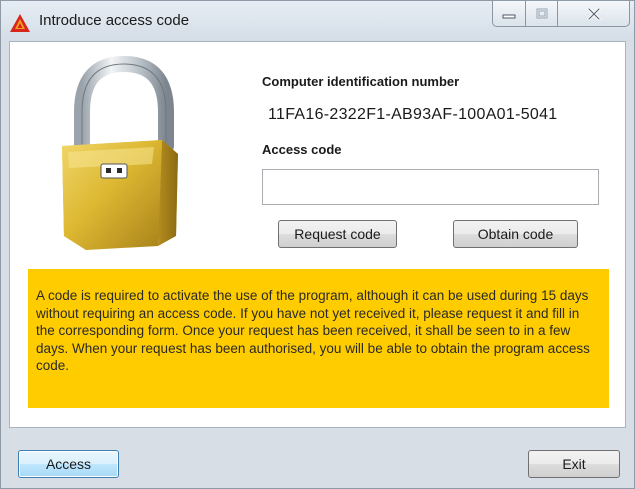  I want to click on computer-id-label: Computer identification number, so click(361, 81).